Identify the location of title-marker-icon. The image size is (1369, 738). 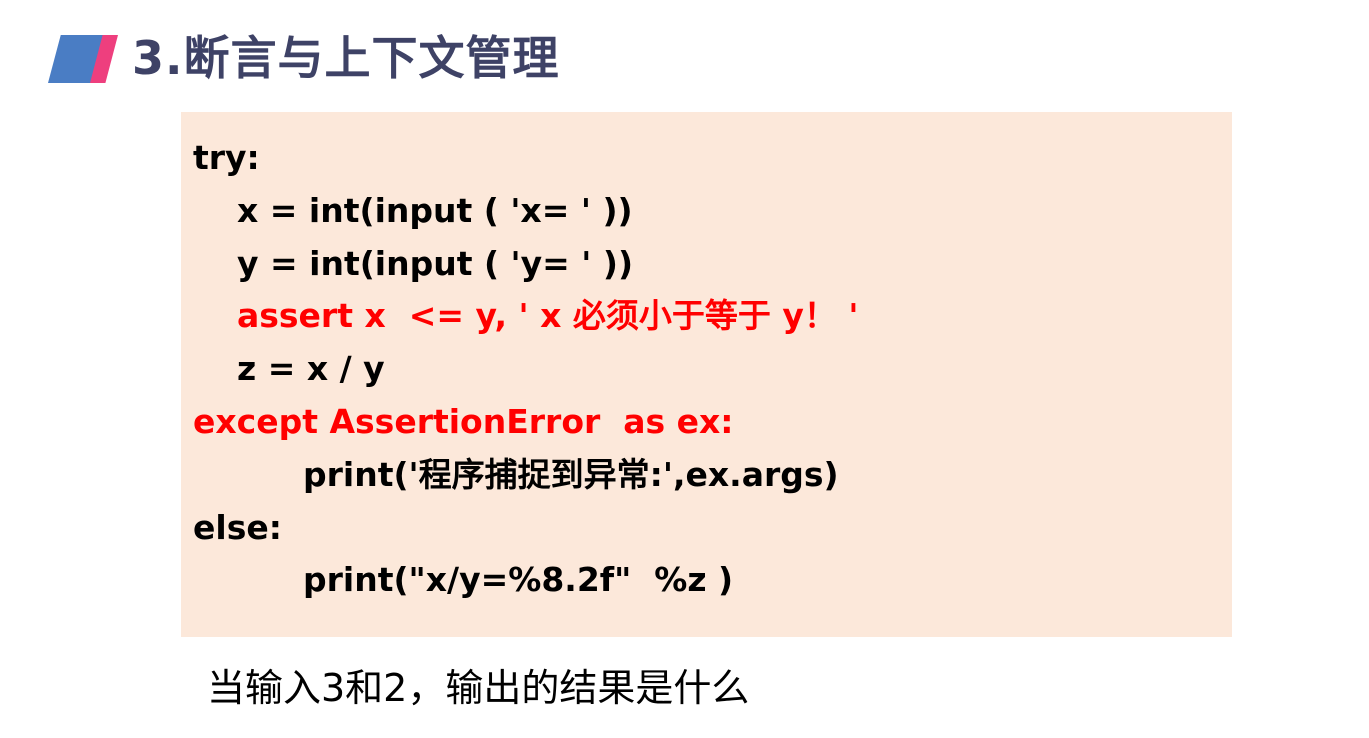
(84, 58).